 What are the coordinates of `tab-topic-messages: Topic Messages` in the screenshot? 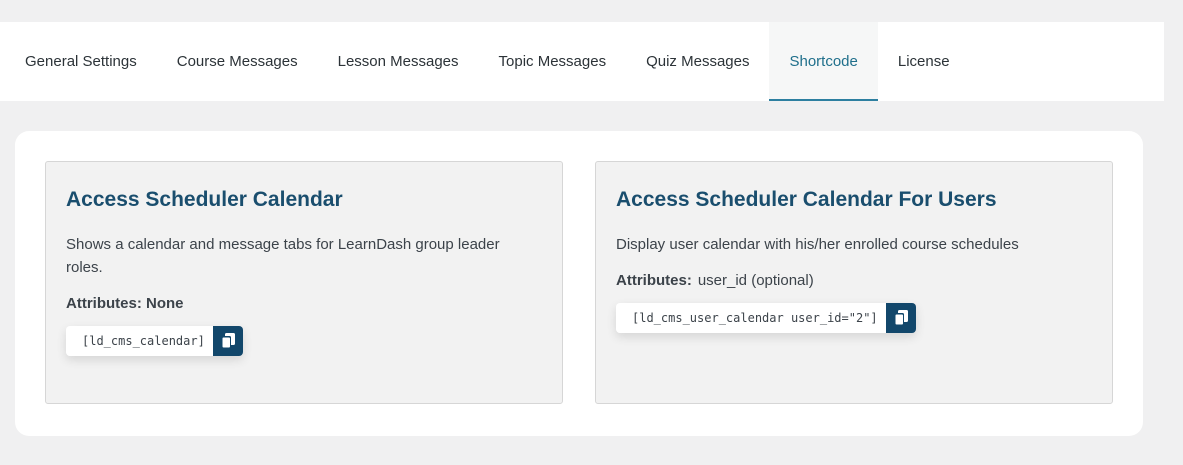 It's located at (553, 61).